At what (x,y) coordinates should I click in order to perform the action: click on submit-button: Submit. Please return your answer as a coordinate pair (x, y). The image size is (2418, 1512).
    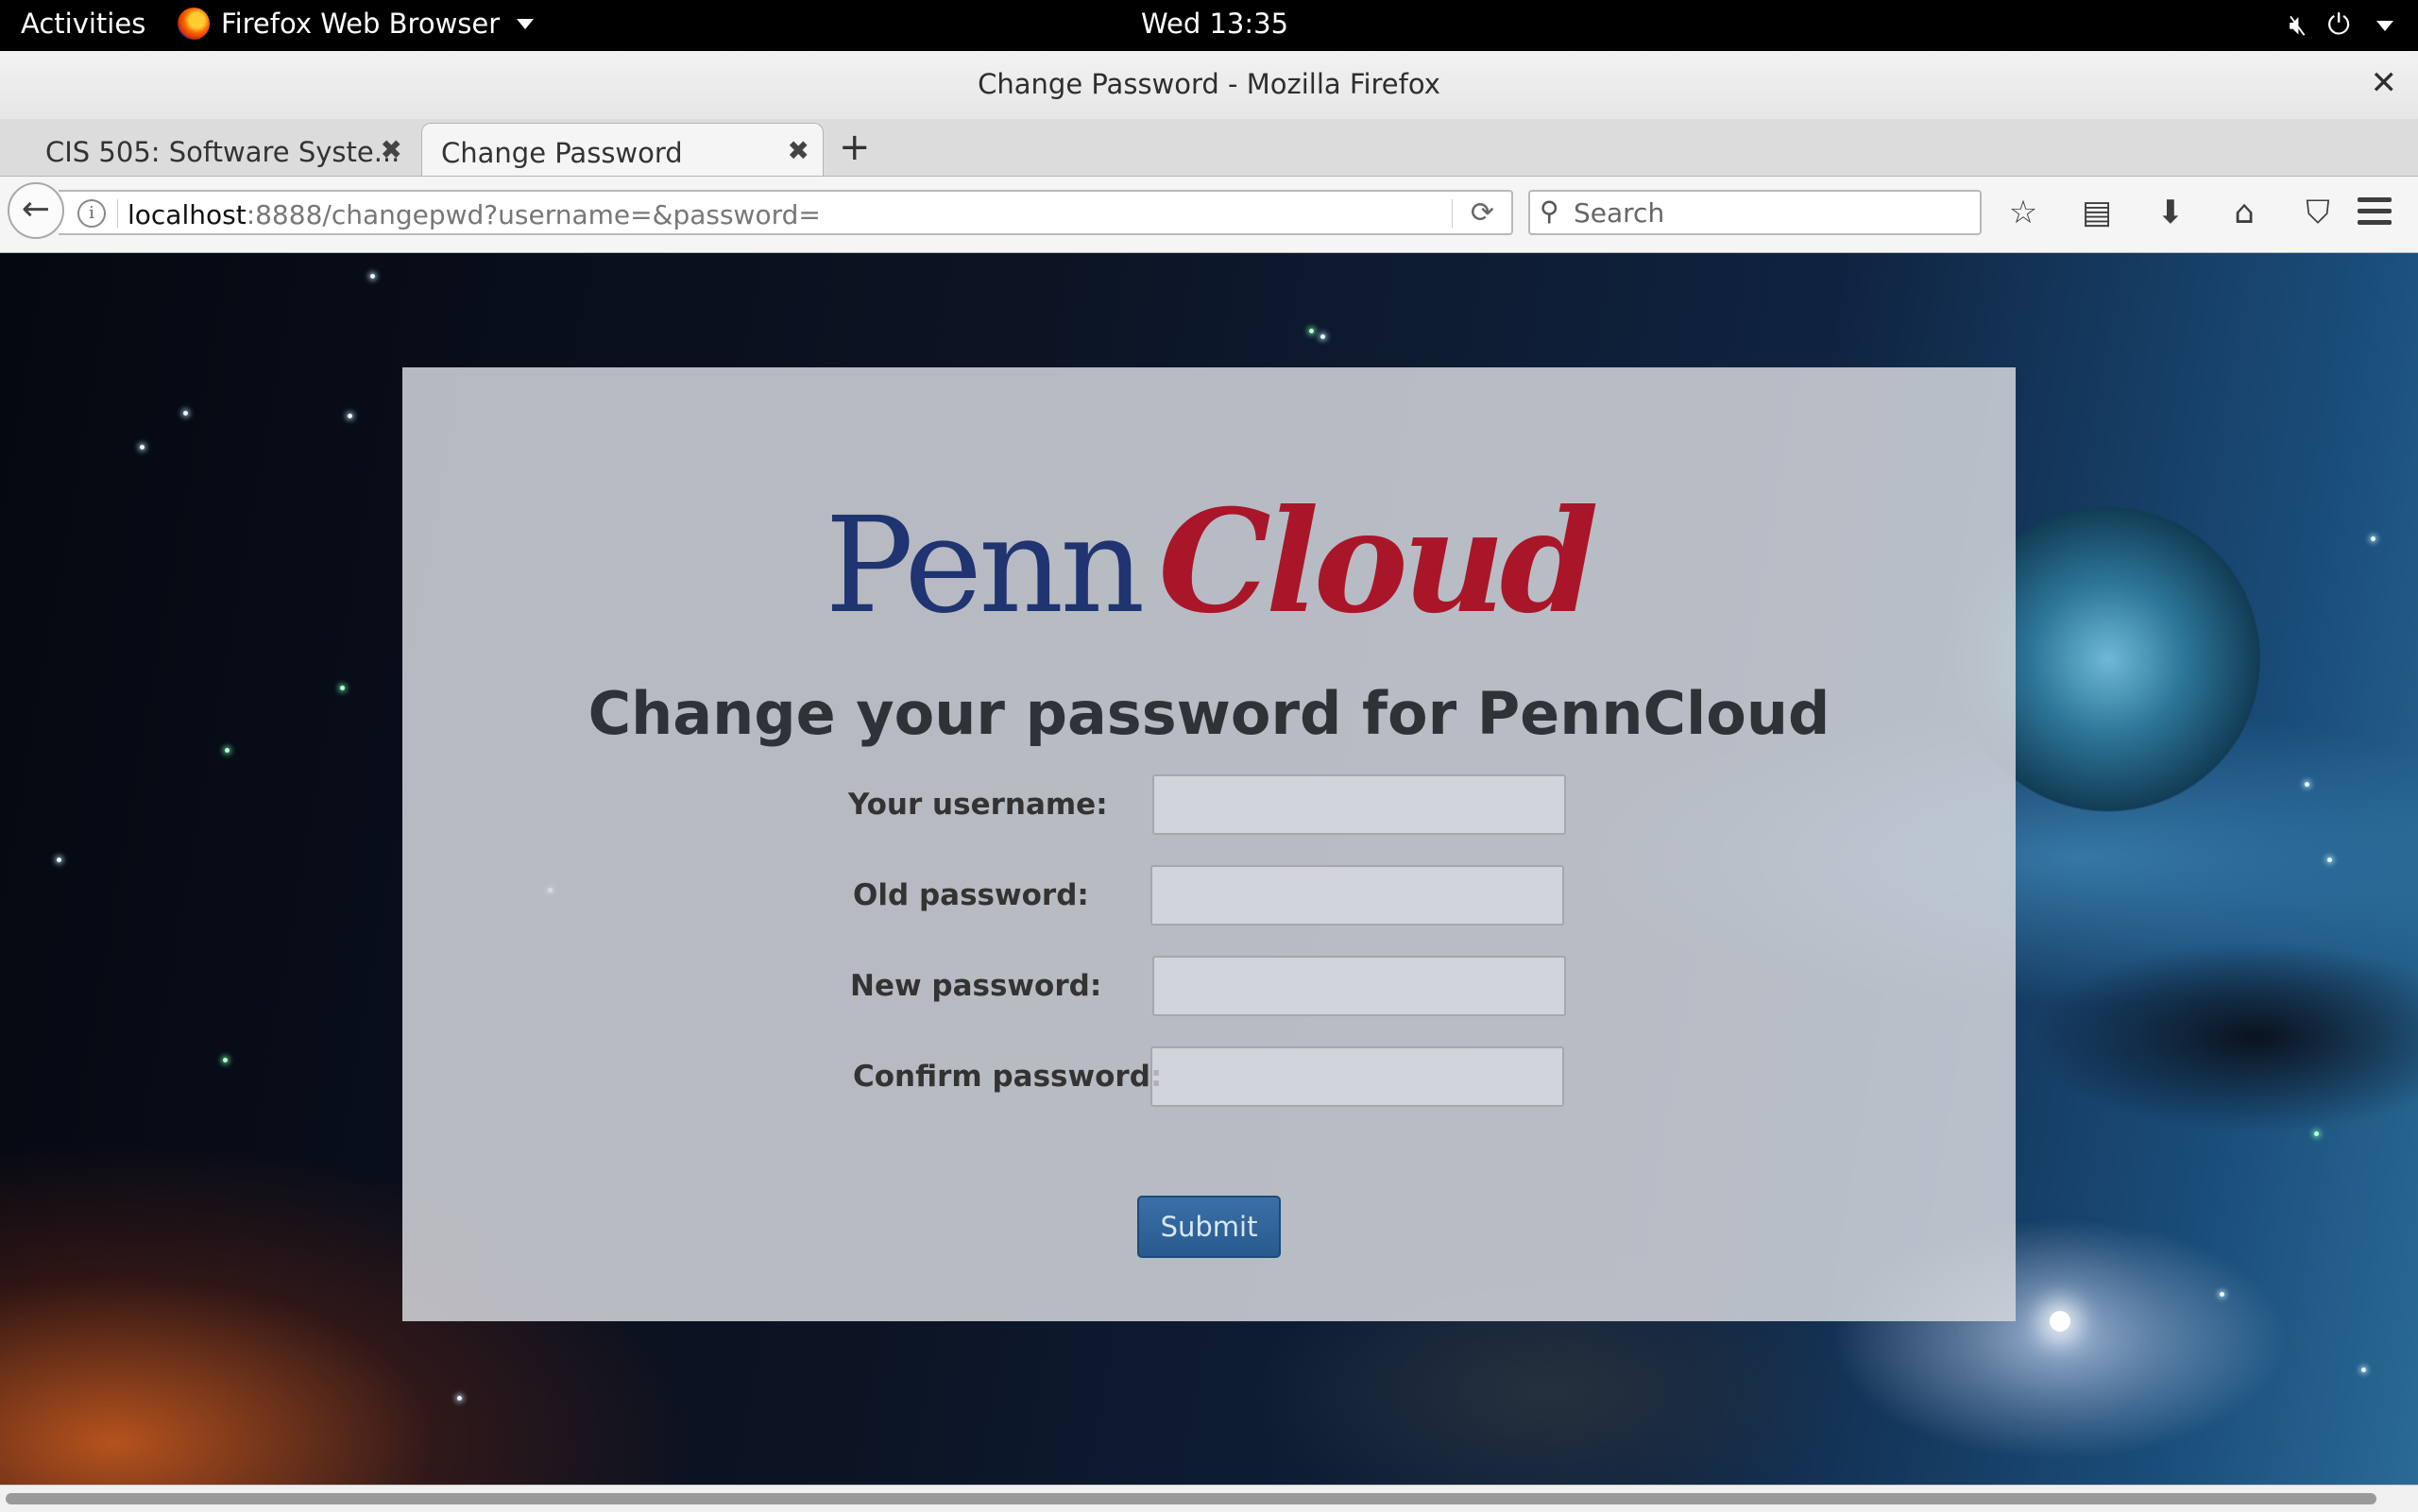
    Looking at the image, I should click on (1209, 1227).